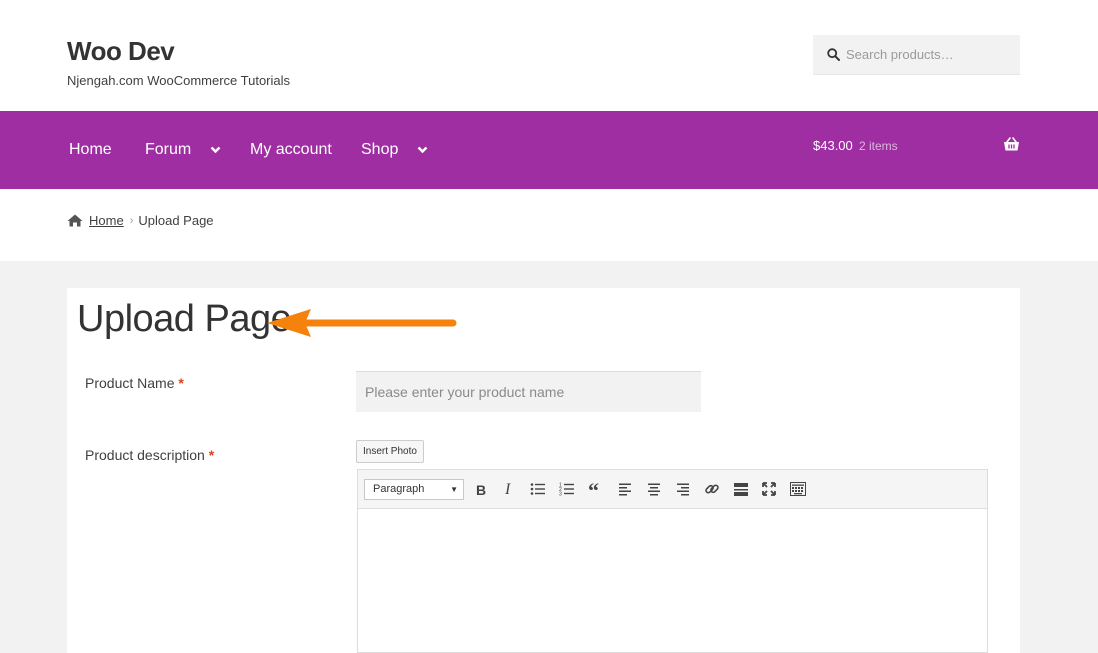 The image size is (1098, 653). I want to click on site-description: Njengah.com WooCommerce Tutorials, so click(179, 80).